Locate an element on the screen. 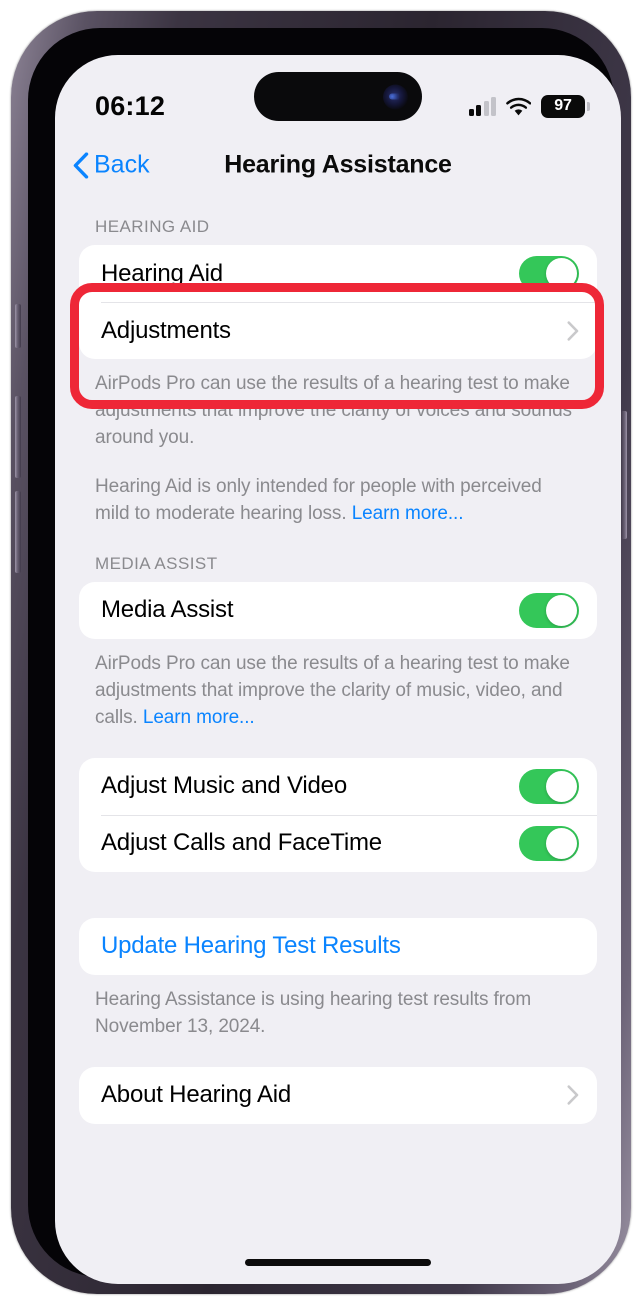 Image resolution: width=642 pixels, height=1305 pixels. volume-up-button is located at coordinates (18, 437).